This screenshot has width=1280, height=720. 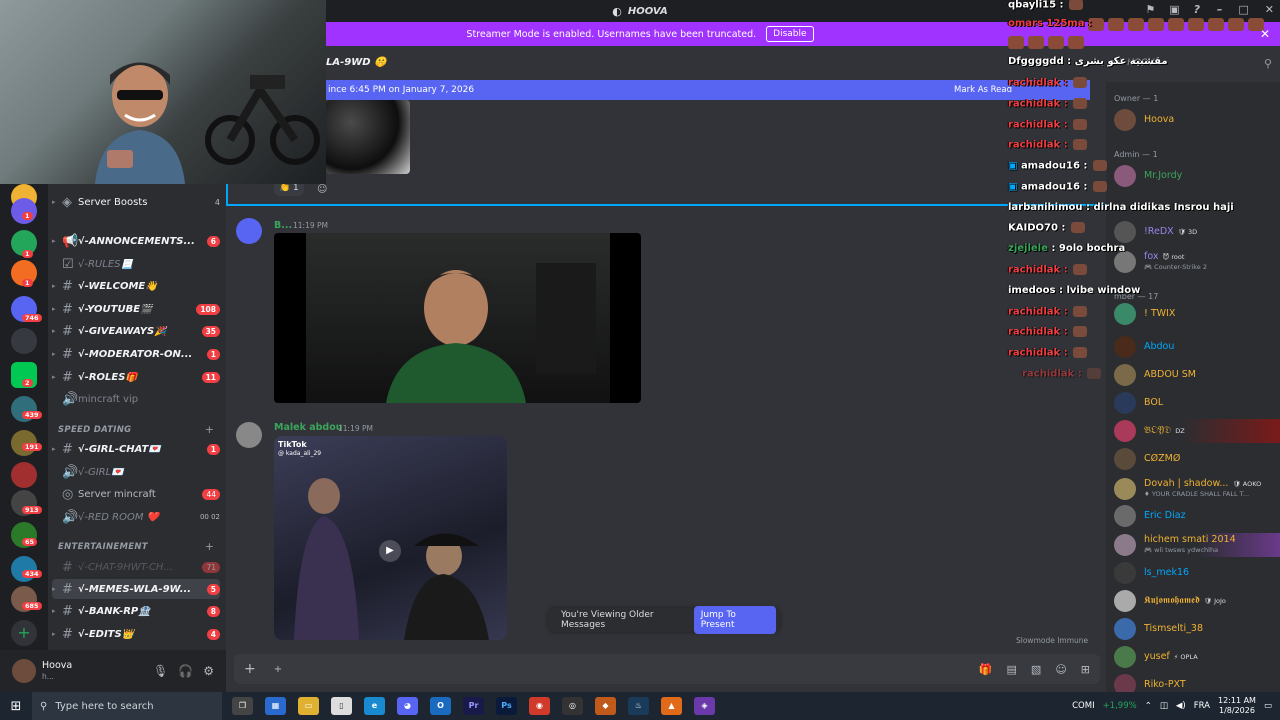 What do you see at coordinates (1012, 669) in the screenshot?
I see `gif-icon: ▤` at bounding box center [1012, 669].